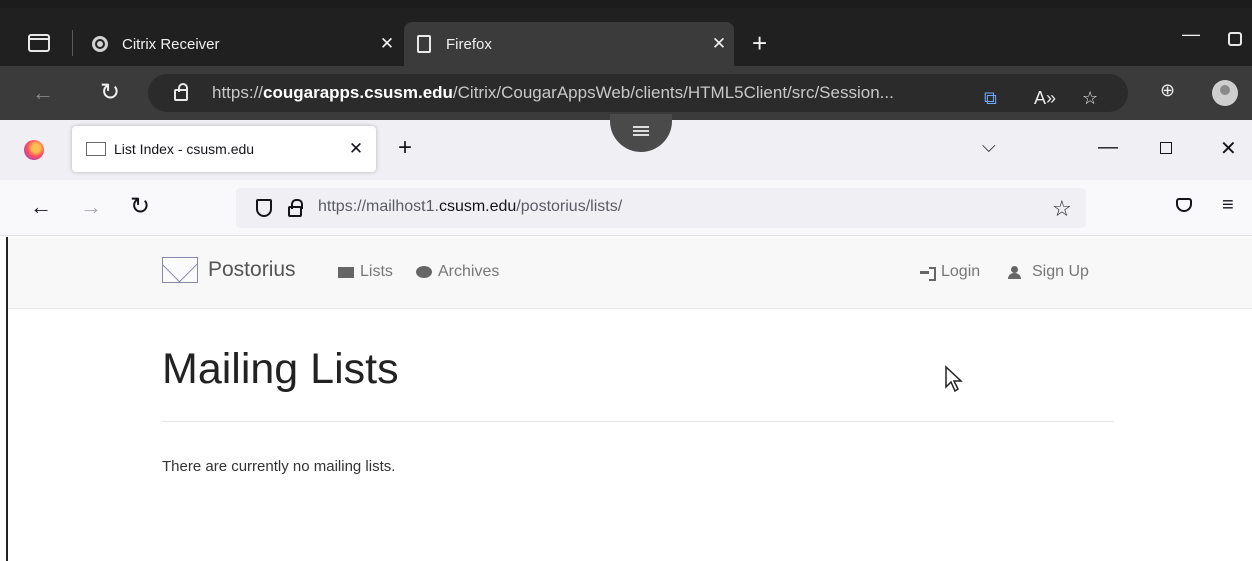 This screenshot has height=561, width=1252. I want to click on nav-archives-link: Archives, so click(457, 272).